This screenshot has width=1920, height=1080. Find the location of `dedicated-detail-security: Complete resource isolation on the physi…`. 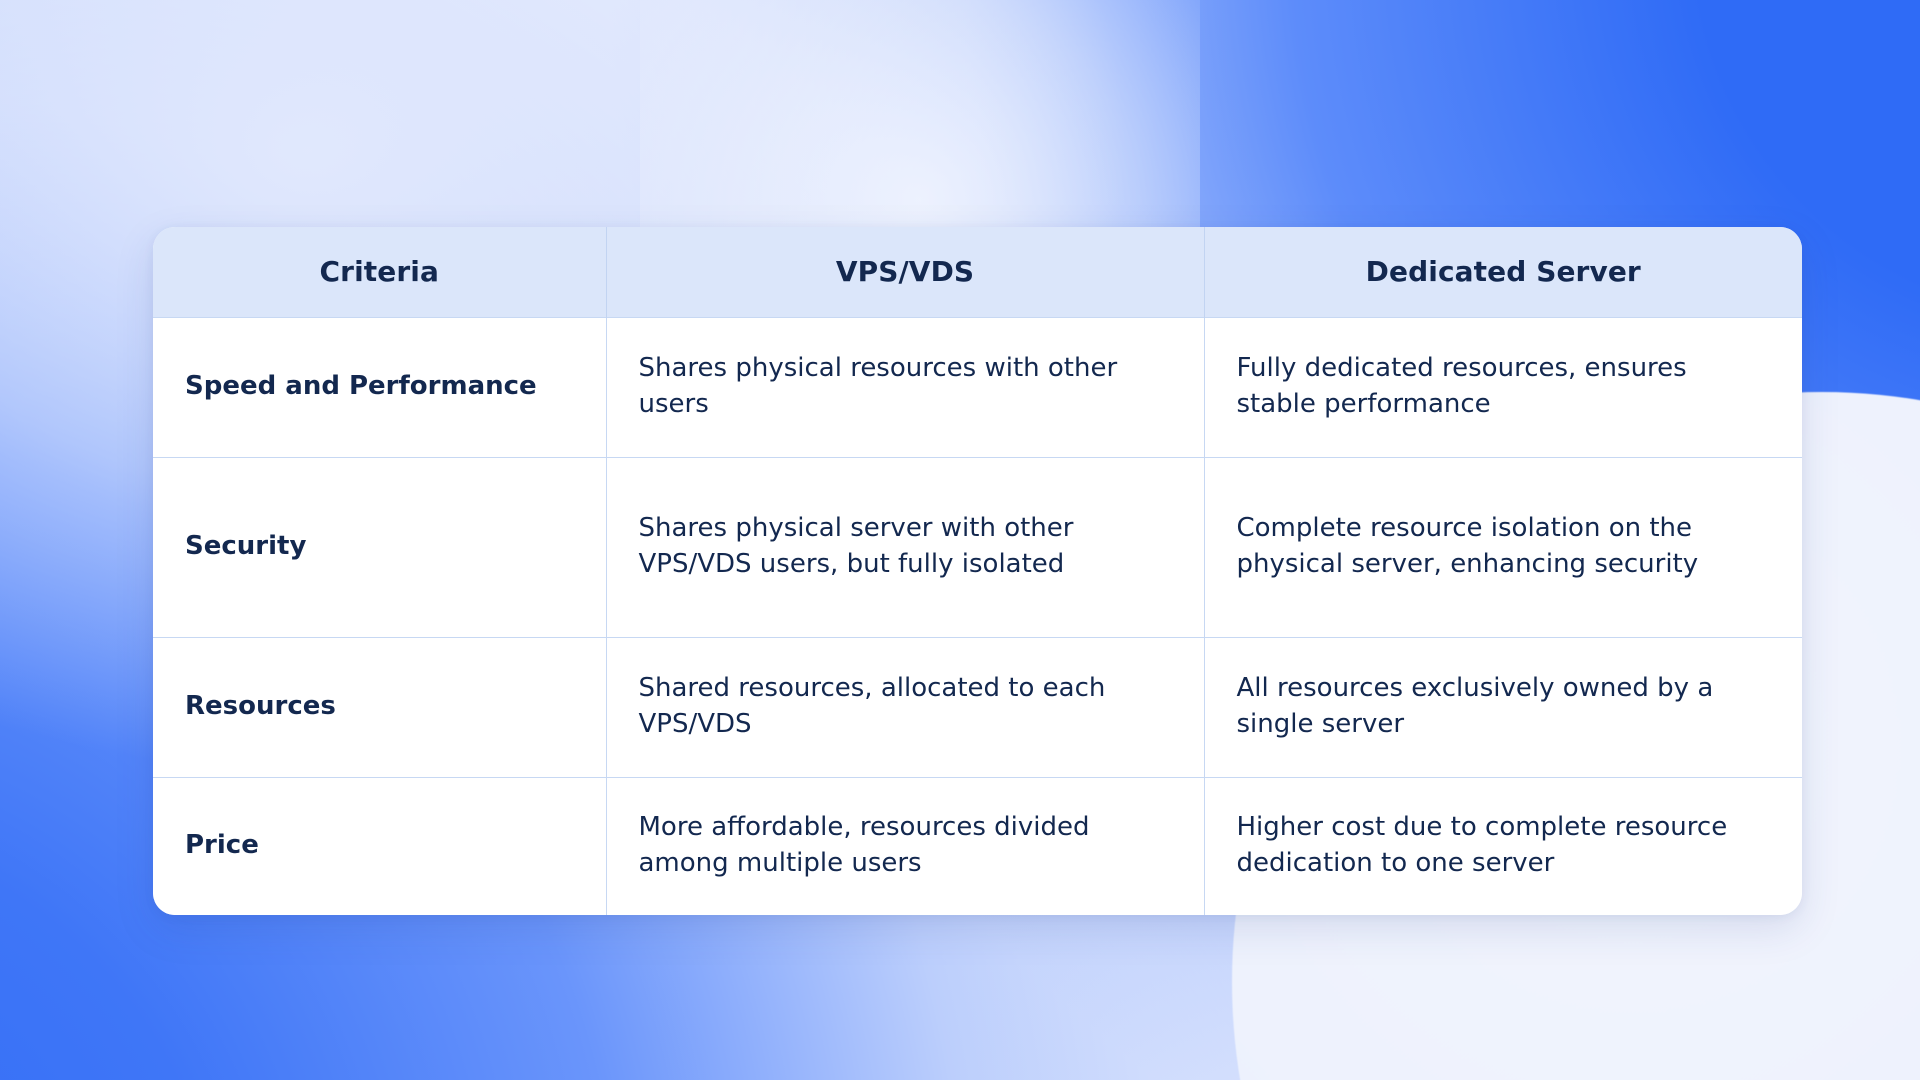

dedicated-detail-security: Complete resource isolation on the physi… is located at coordinates (1503, 546).